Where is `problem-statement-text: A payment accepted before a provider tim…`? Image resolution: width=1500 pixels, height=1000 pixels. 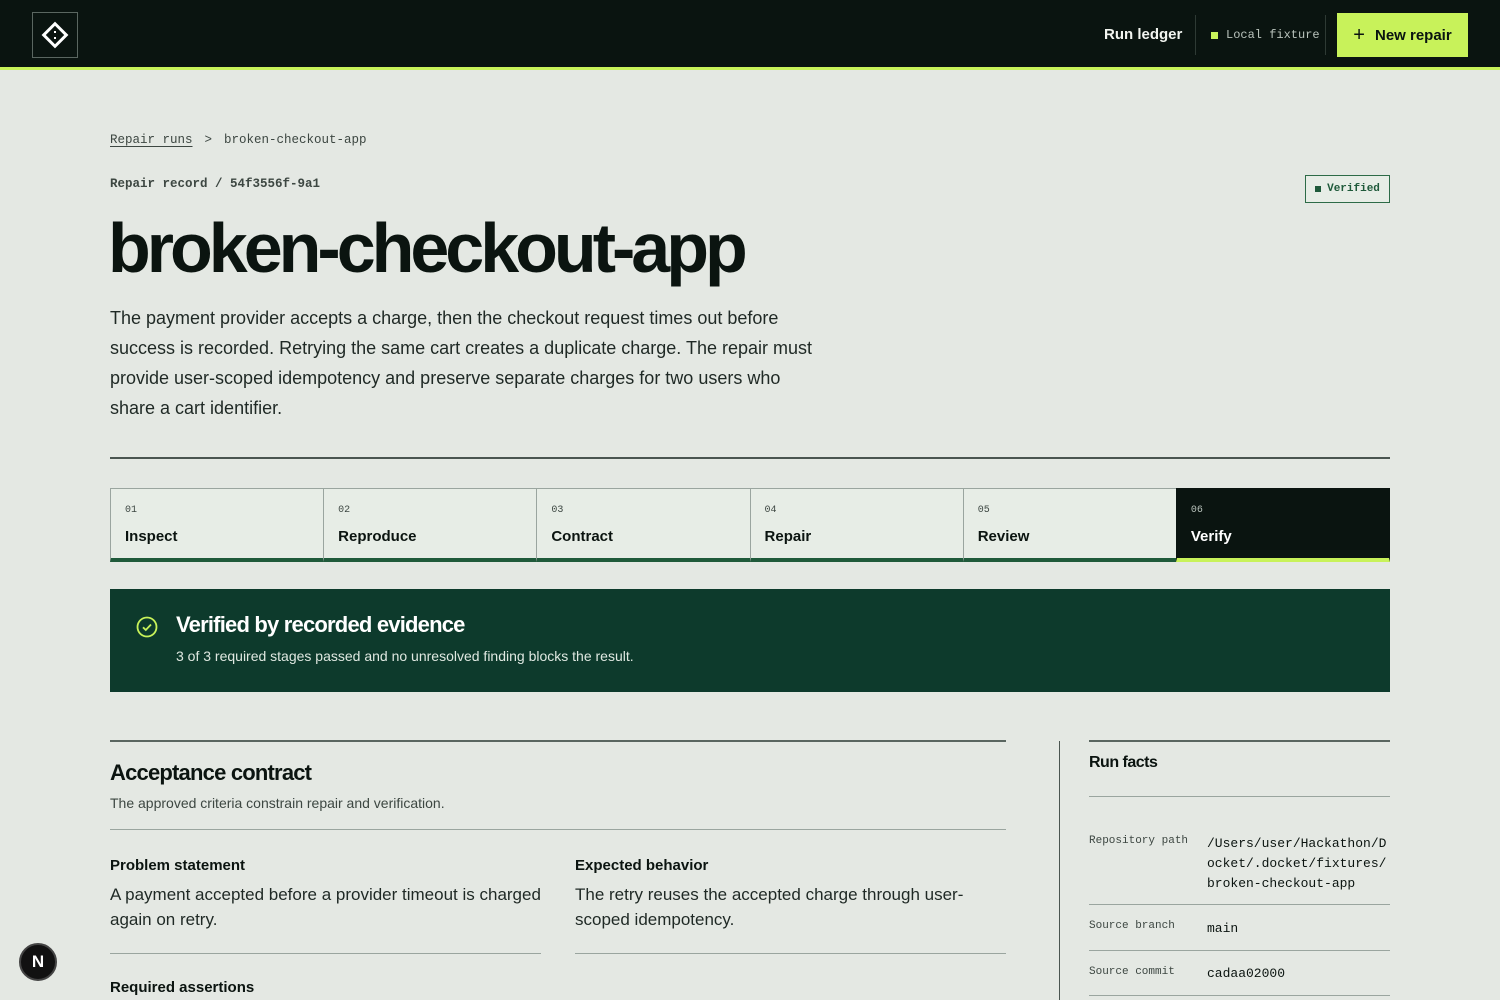 problem-statement-text: A payment accepted before a provider tim… is located at coordinates (325, 907).